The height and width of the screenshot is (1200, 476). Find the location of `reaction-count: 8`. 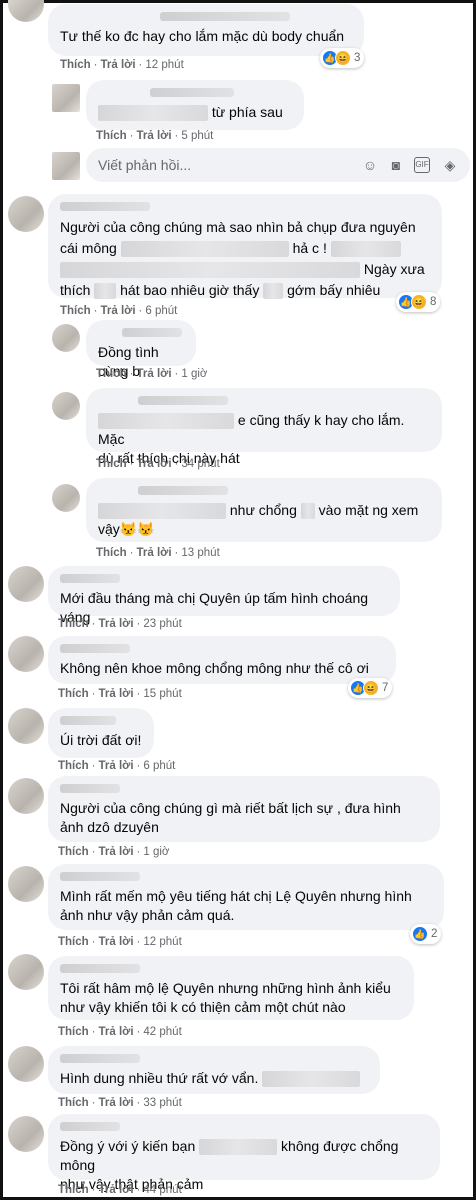

reaction-count: 8 is located at coordinates (433, 302).